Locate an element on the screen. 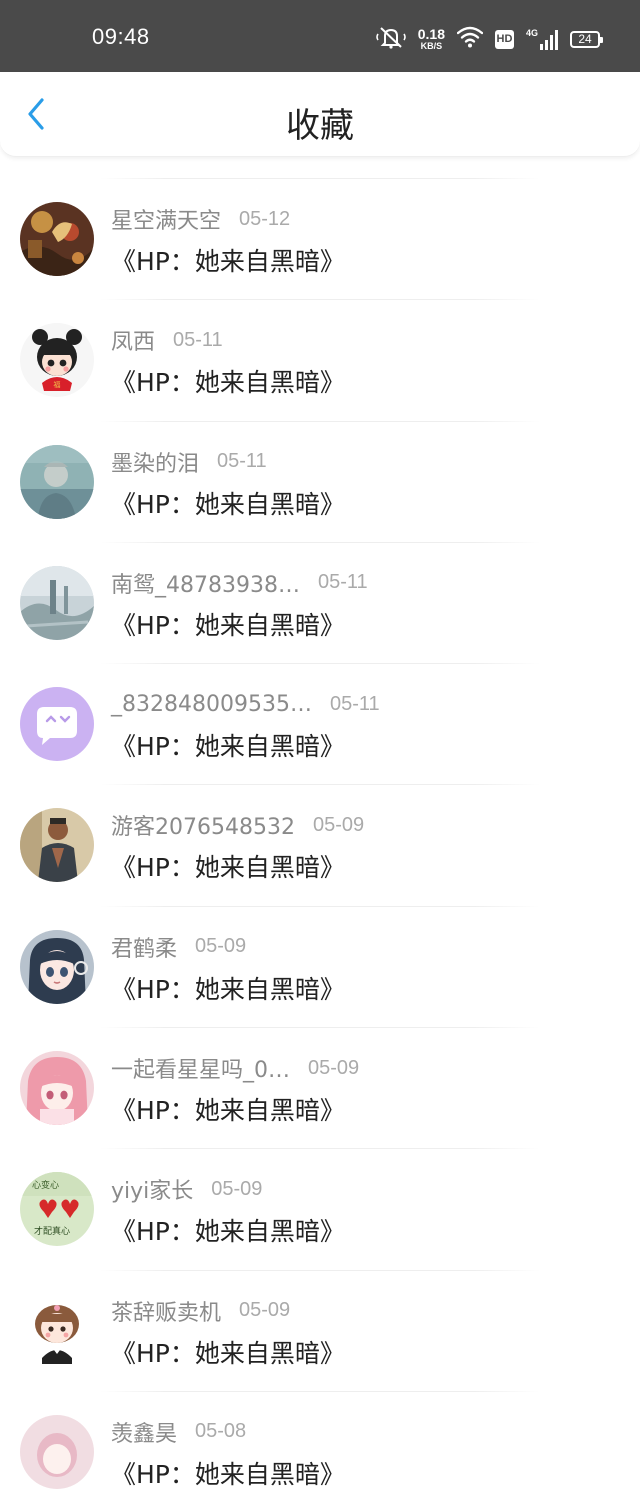 The width and height of the screenshot is (640, 1512). pink-hair-avatar is located at coordinates (57, 1088).